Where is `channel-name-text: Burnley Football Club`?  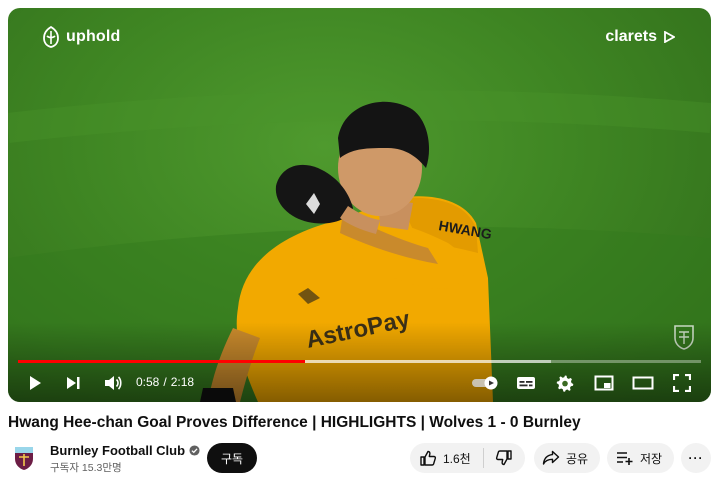 channel-name-text: Burnley Football Club is located at coordinates (118, 450).